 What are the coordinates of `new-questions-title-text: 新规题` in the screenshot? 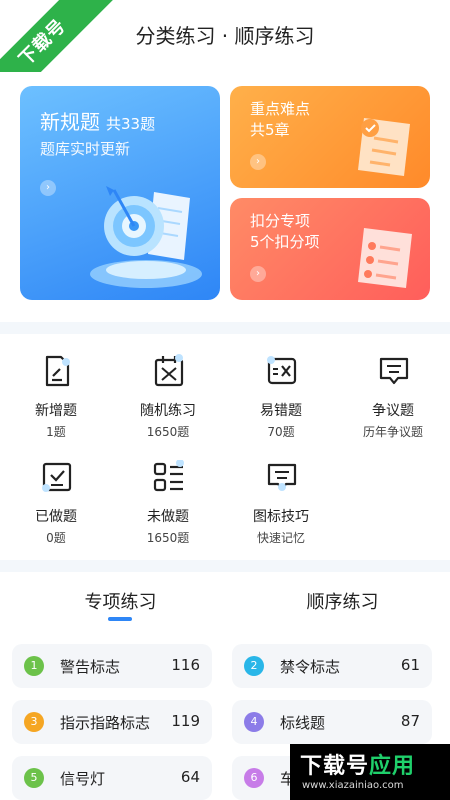 It's located at (70, 122).